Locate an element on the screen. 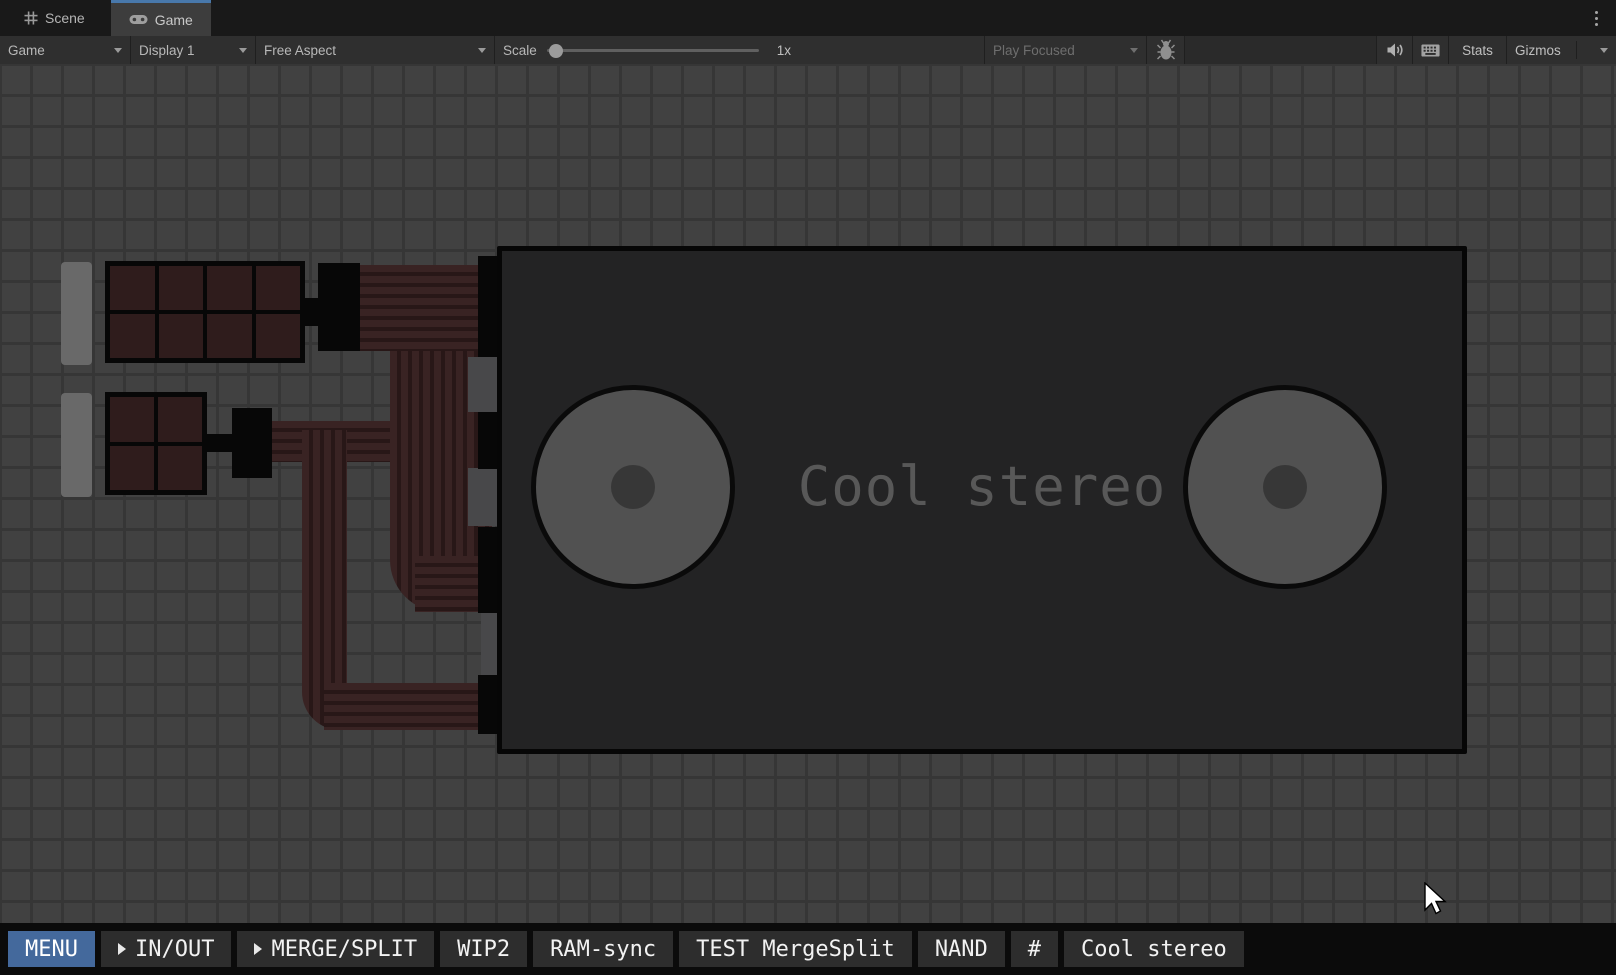 Image resolution: width=1616 pixels, height=975 pixels. stats-button: Stats is located at coordinates (1478, 50).